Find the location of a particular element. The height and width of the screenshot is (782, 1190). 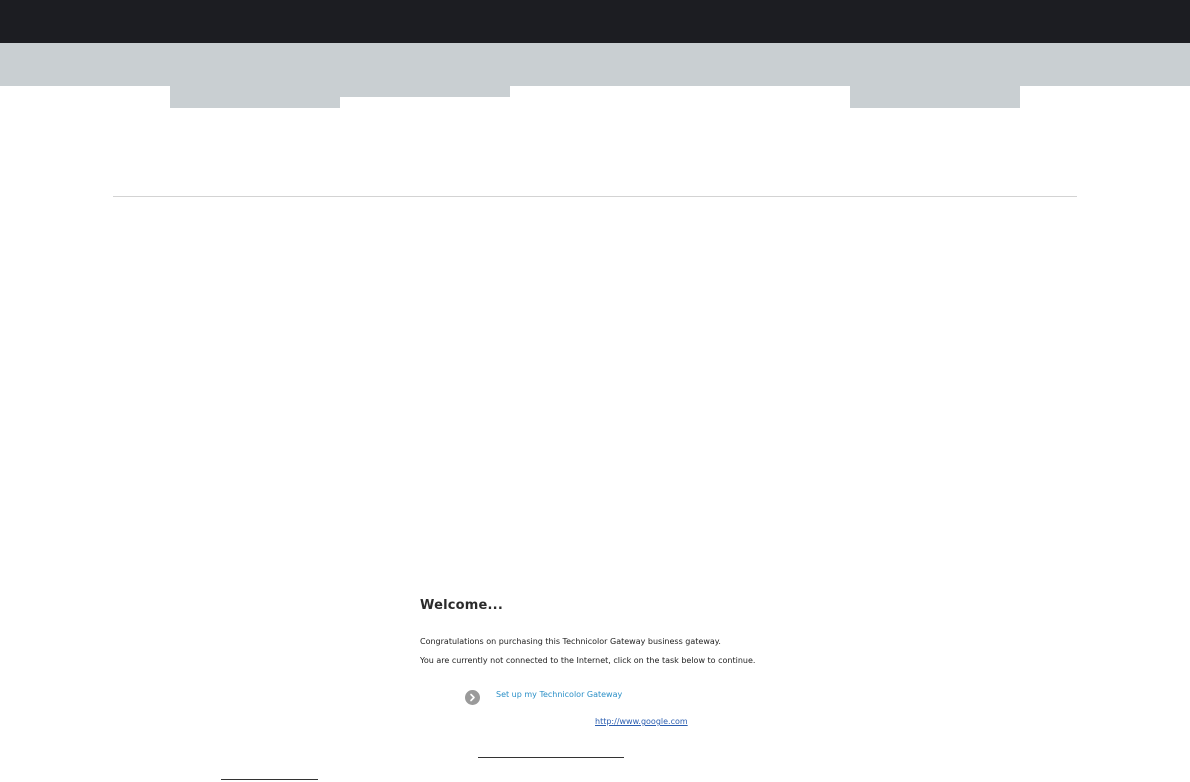

chevron-right-glyph is located at coordinates (472, 697).